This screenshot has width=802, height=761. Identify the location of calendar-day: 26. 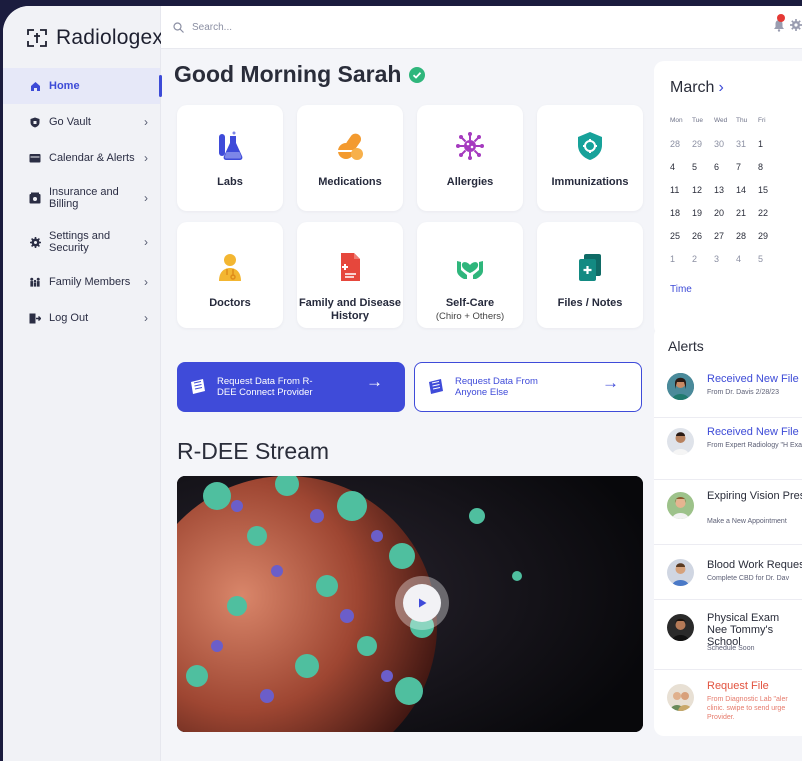
(703, 236).